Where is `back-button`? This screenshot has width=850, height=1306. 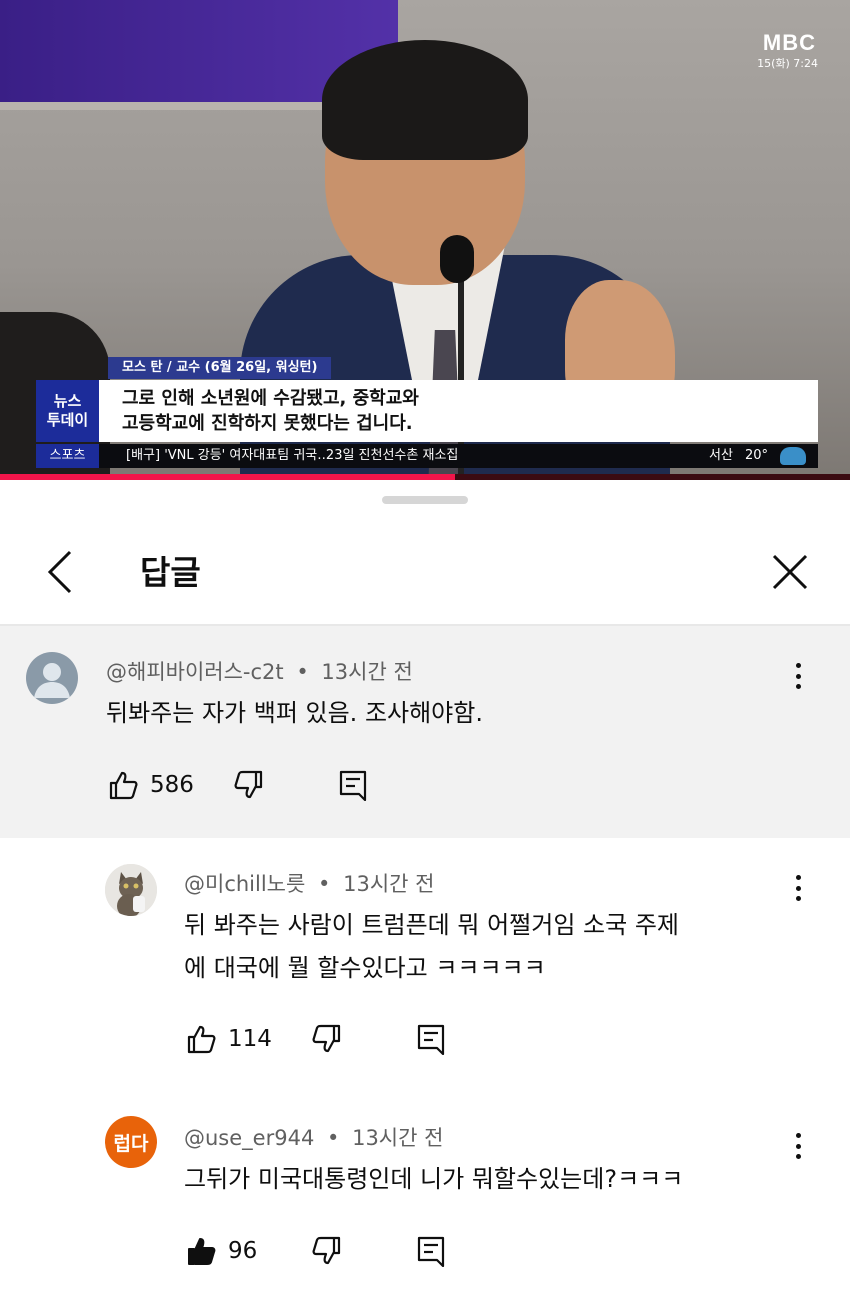 back-button is located at coordinates (61, 572).